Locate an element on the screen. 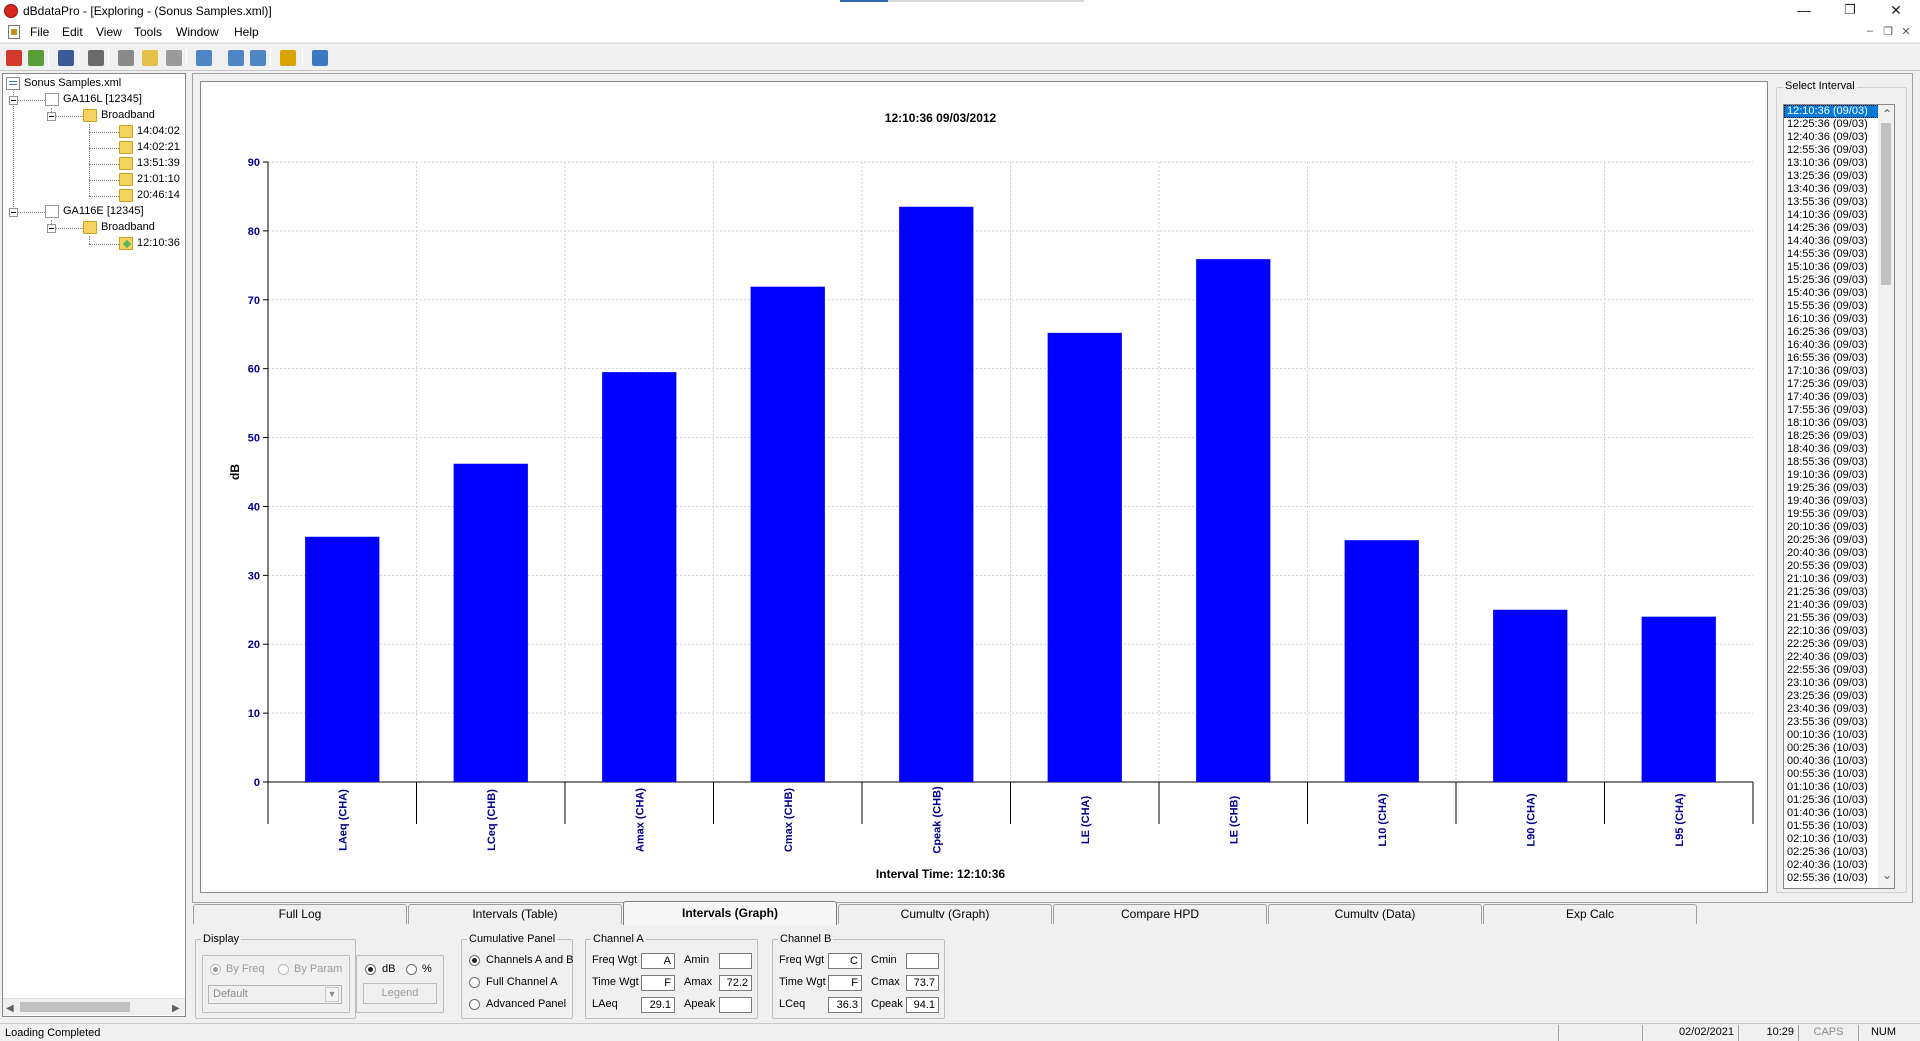  report-button is located at coordinates (257, 57).